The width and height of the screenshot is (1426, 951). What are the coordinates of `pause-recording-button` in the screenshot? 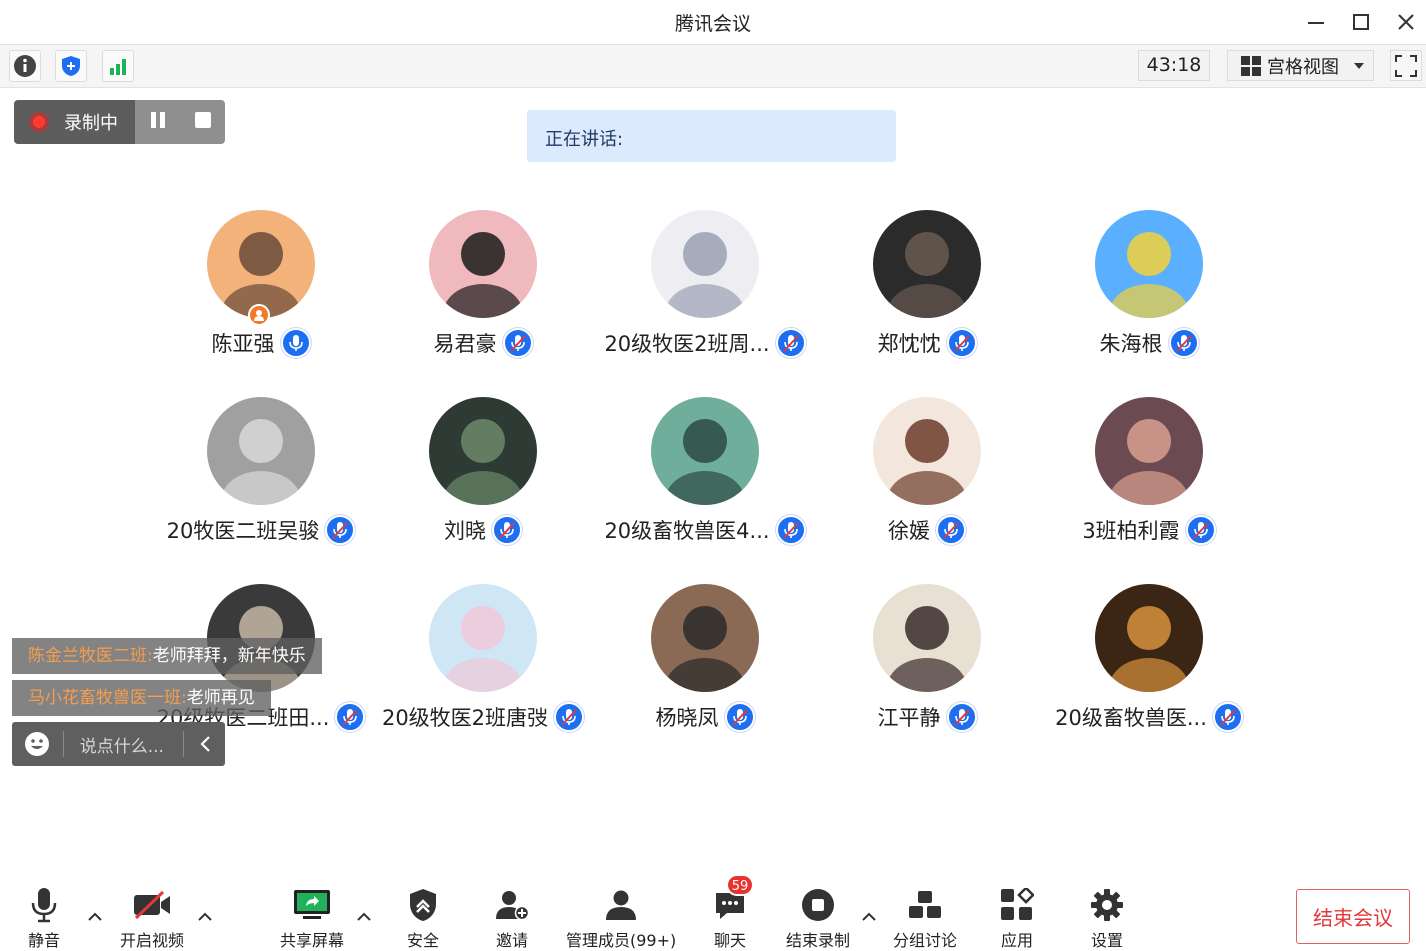 It's located at (158, 122).